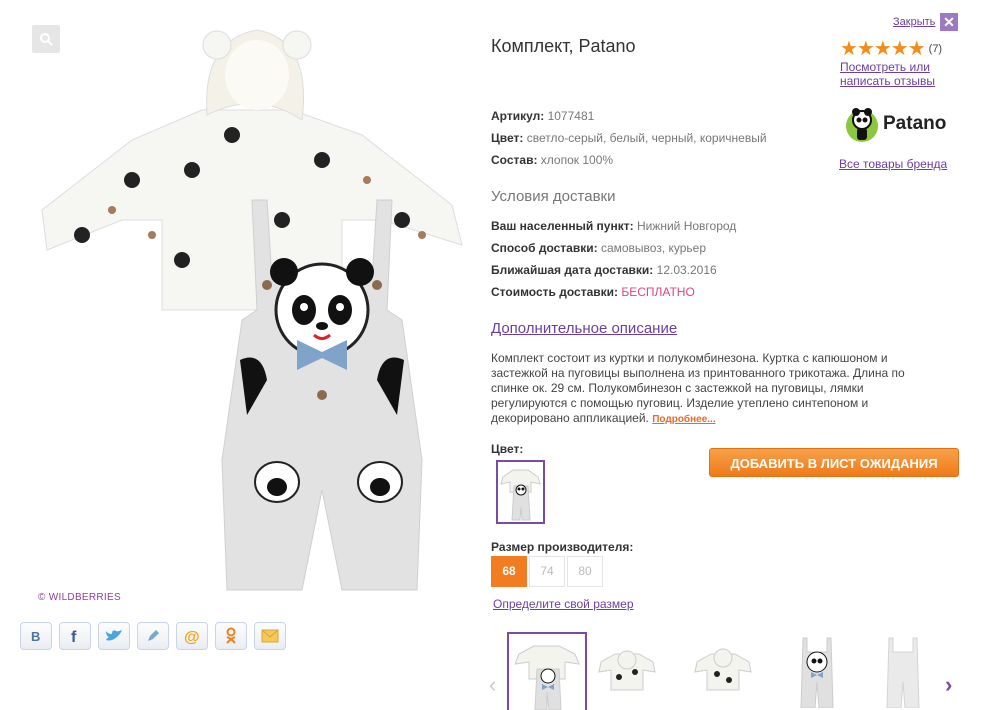  What do you see at coordinates (553, 196) in the screenshot?
I see `delivery-title: Условия доставки` at bounding box center [553, 196].